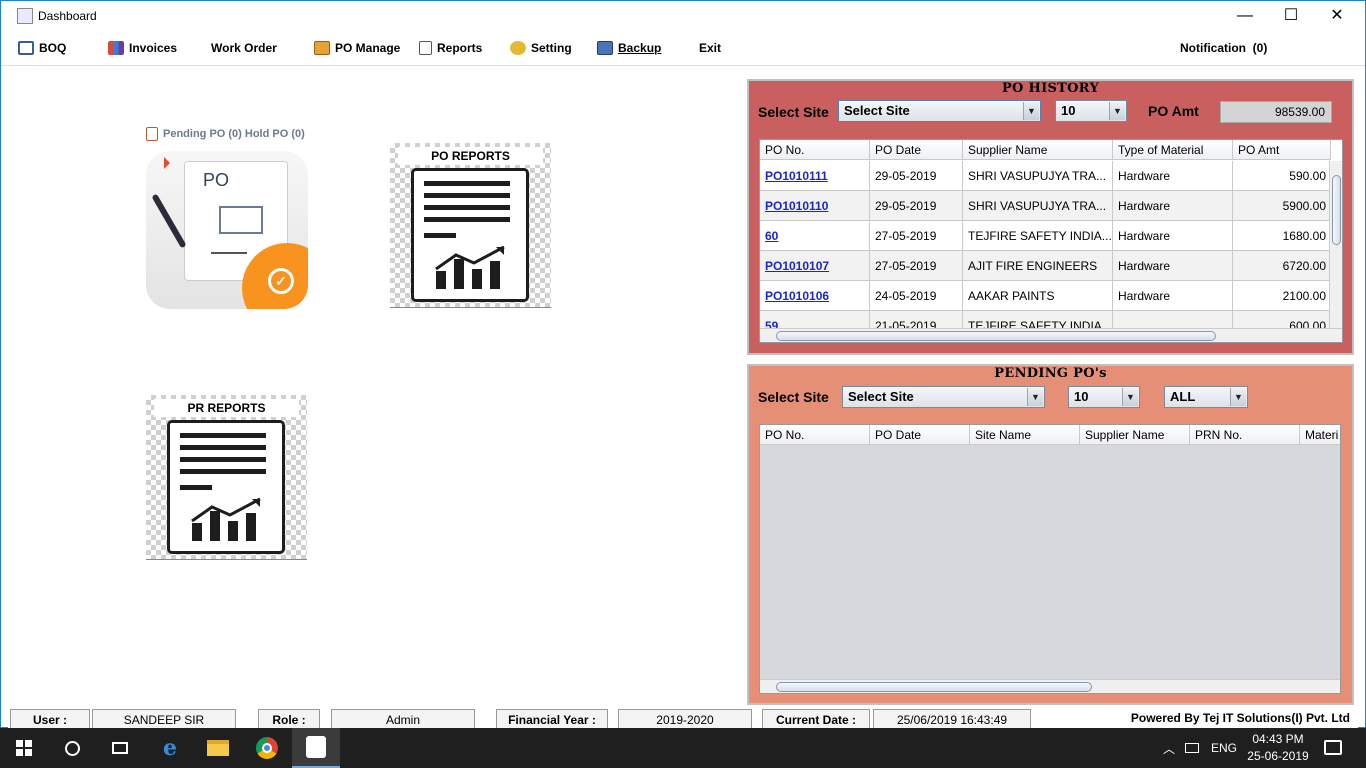  Describe the element at coordinates (120, 748) in the screenshot. I see `task-view-button` at that location.